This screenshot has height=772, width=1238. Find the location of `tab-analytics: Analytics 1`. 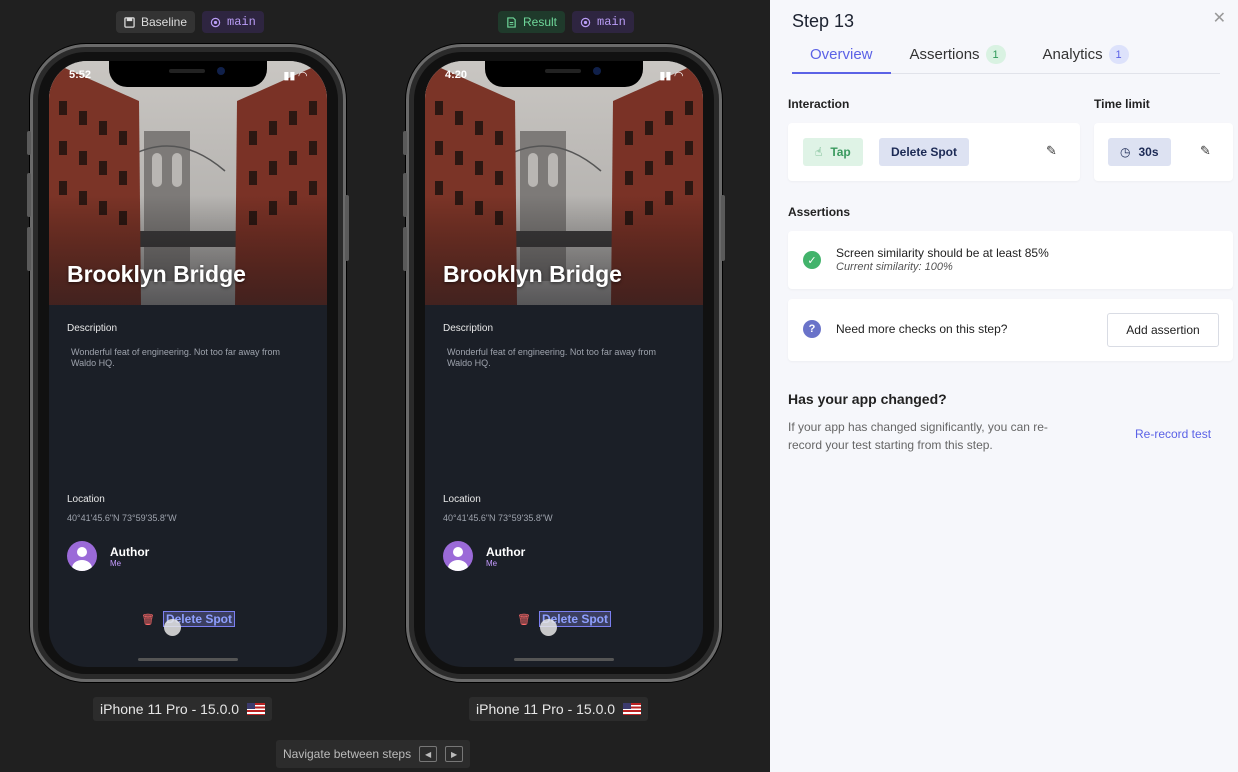

tab-analytics: Analytics 1 is located at coordinates (1086, 57).